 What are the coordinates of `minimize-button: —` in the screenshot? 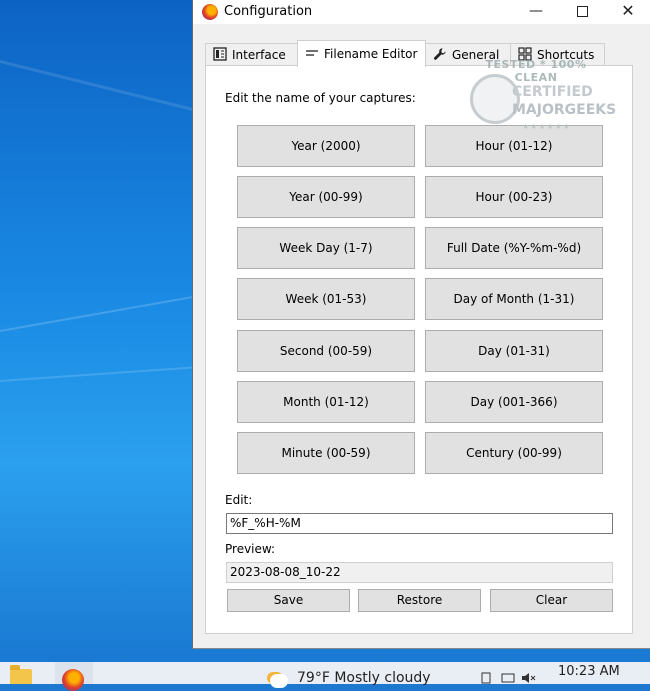 It's located at (536, 12).